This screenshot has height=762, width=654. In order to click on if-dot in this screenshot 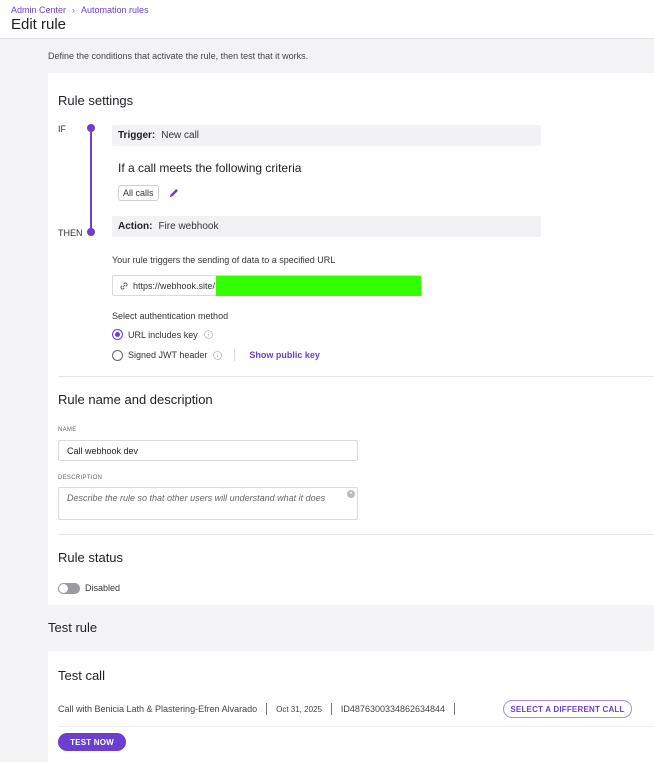, I will do `click(91, 128)`.